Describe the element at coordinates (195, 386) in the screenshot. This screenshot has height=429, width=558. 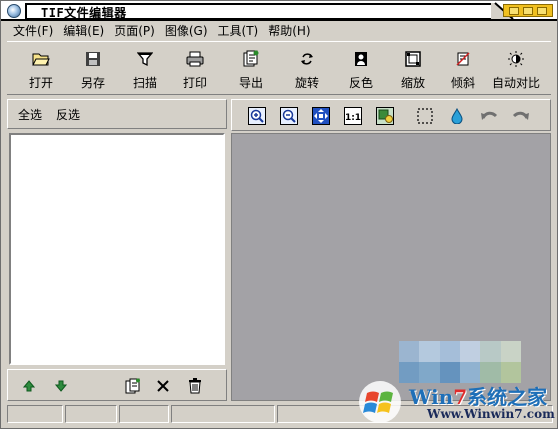
I see `trash-icon` at that location.